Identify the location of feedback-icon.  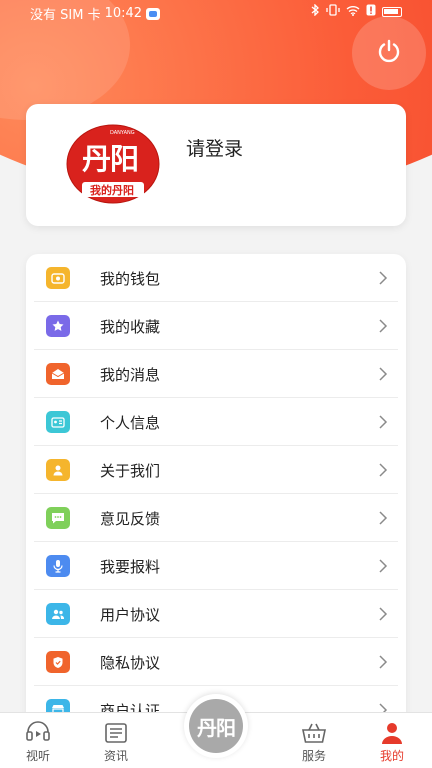
(58, 518).